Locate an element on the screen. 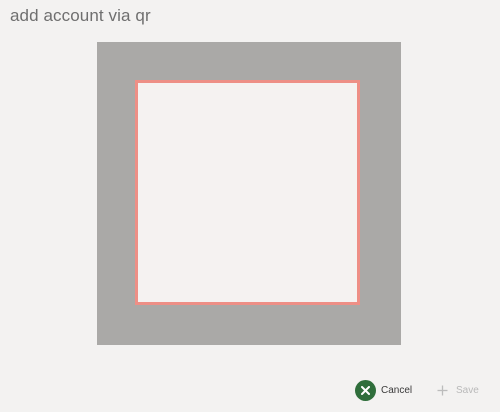 Image resolution: width=500 pixels, height=412 pixels. cancel-icon is located at coordinates (365, 390).